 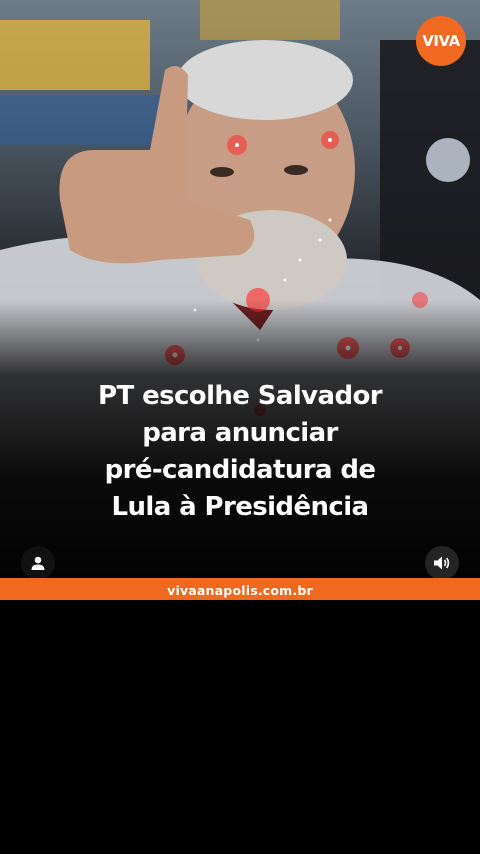 I want to click on brand-logo: VIVA, so click(x=441, y=41).